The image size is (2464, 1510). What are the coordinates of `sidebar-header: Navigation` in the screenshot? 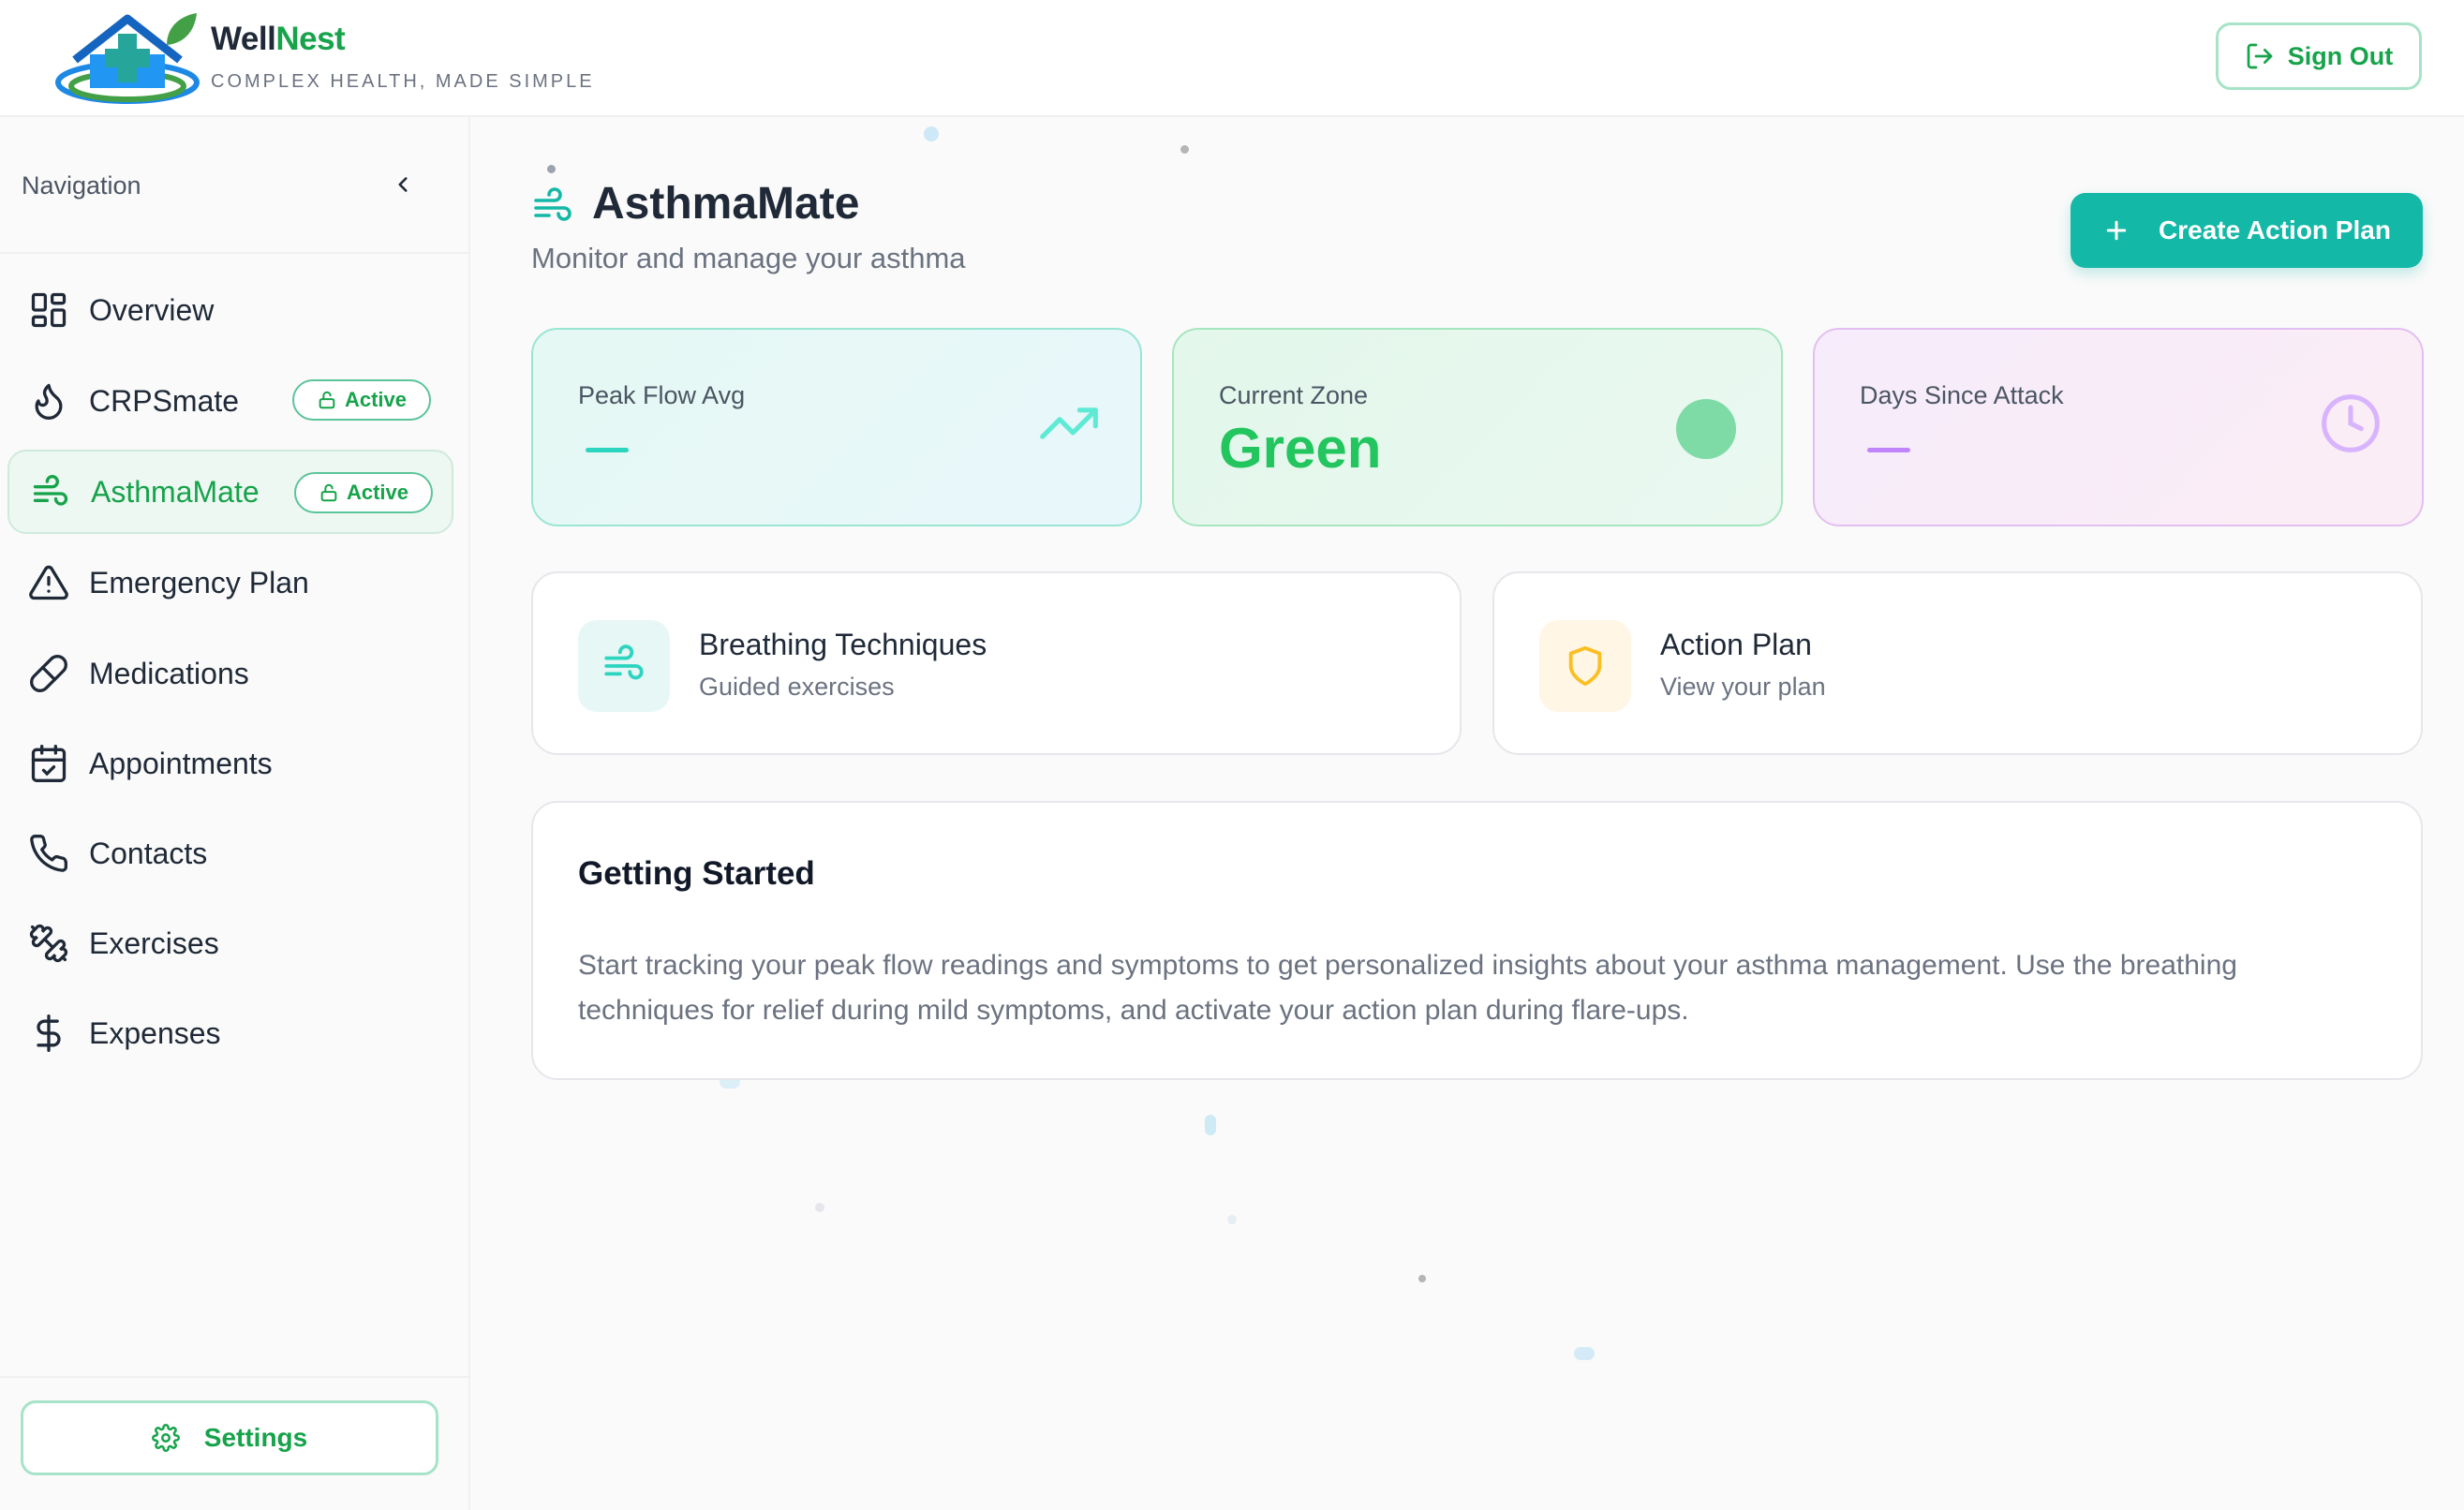 It's located at (234, 185).